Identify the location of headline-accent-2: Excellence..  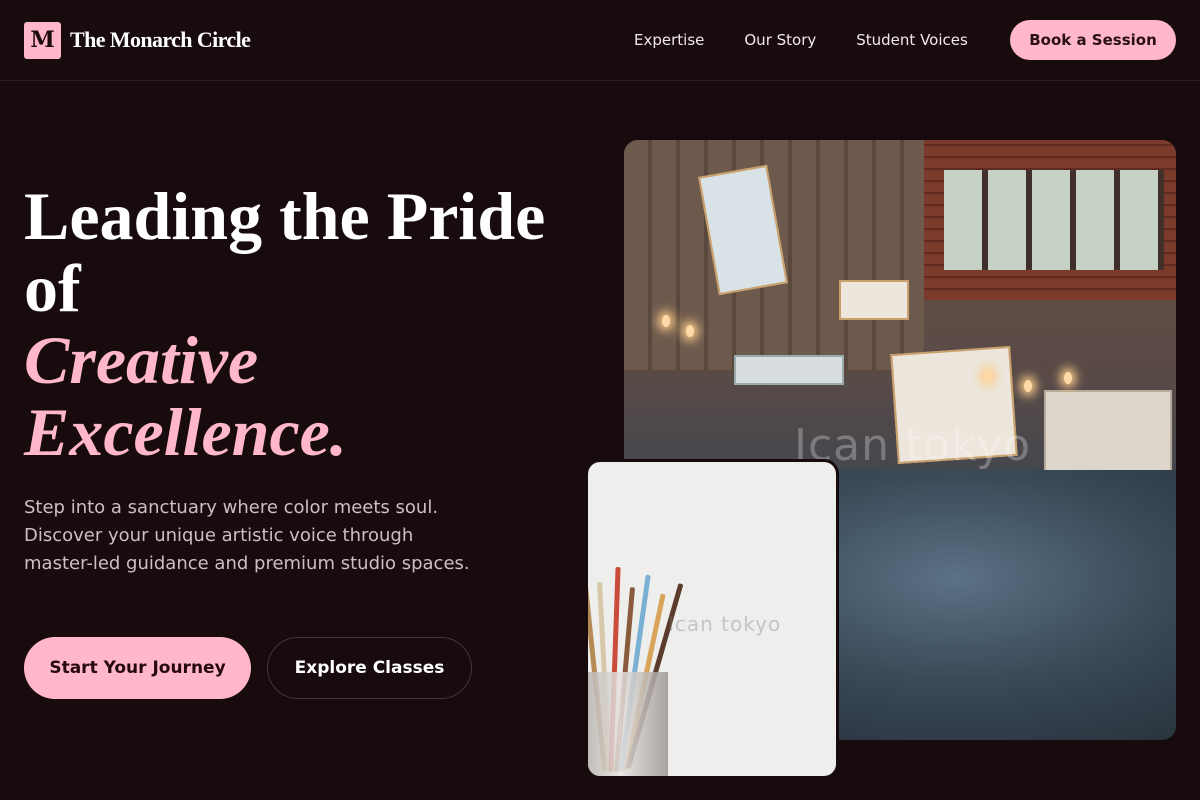
(185, 432).